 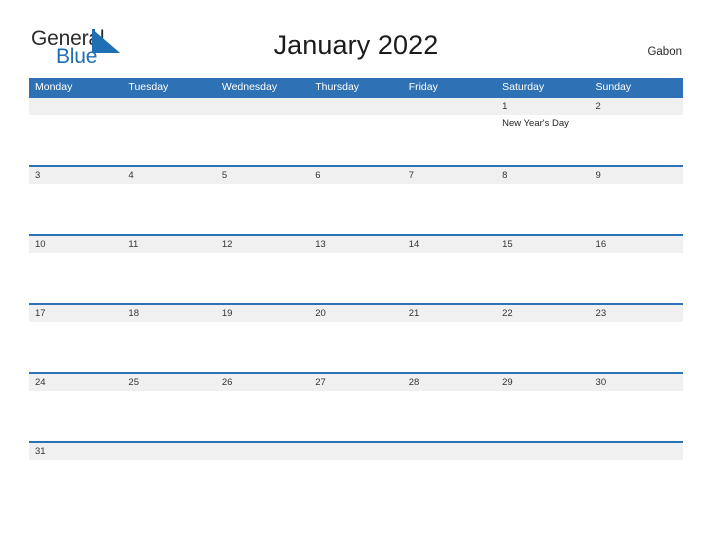 I want to click on day-number-23: 23, so click(x=636, y=313).